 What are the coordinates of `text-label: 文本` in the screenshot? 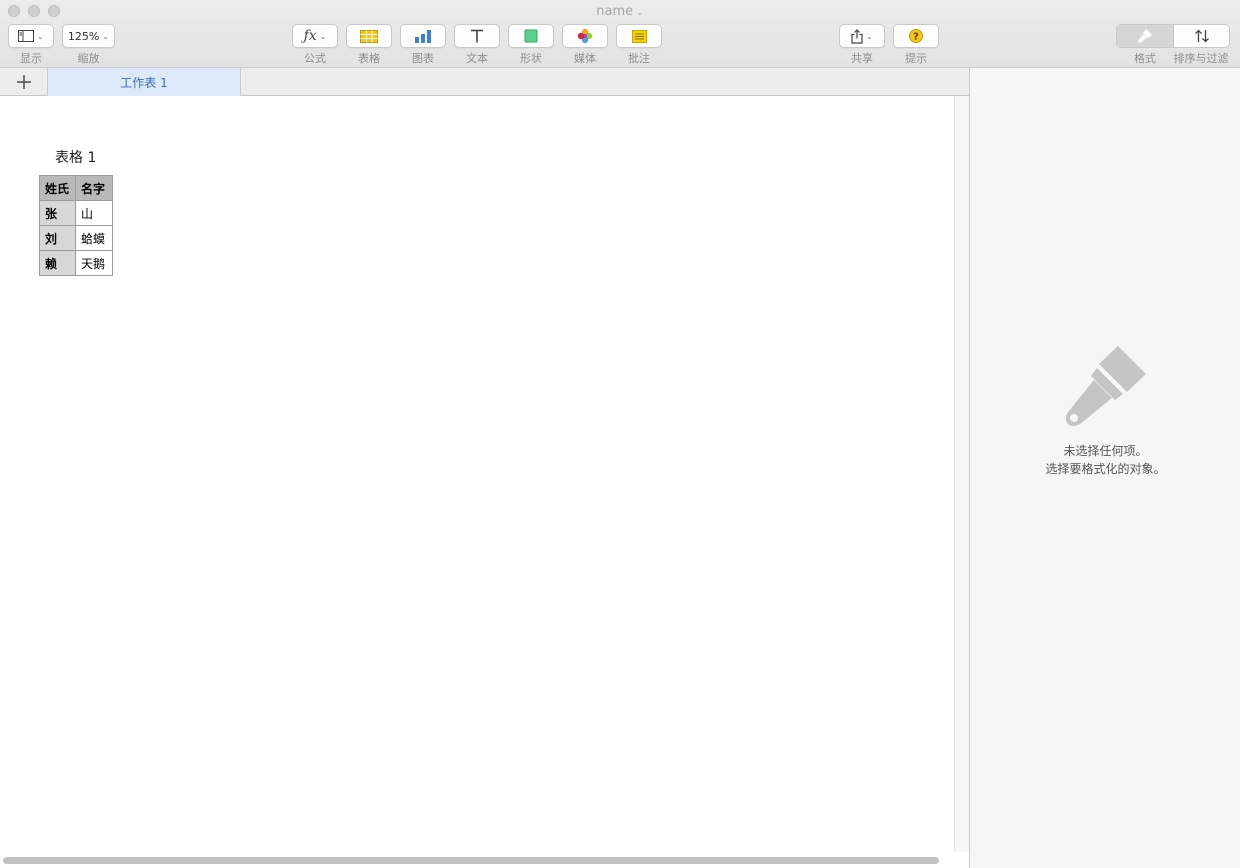 It's located at (477, 58).